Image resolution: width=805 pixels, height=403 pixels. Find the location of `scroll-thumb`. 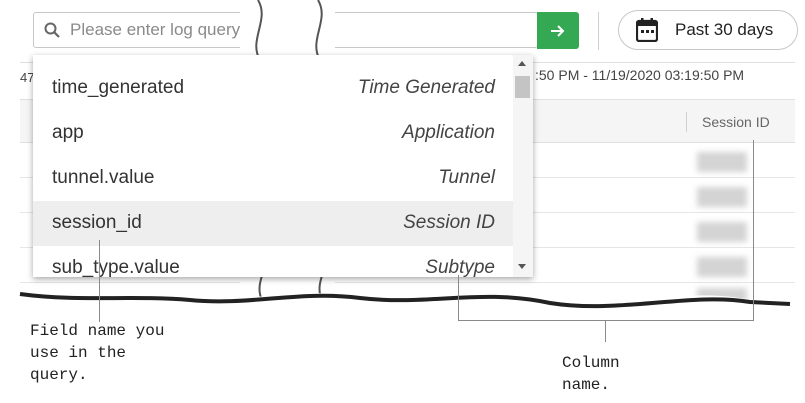

scroll-thumb is located at coordinates (522, 87).